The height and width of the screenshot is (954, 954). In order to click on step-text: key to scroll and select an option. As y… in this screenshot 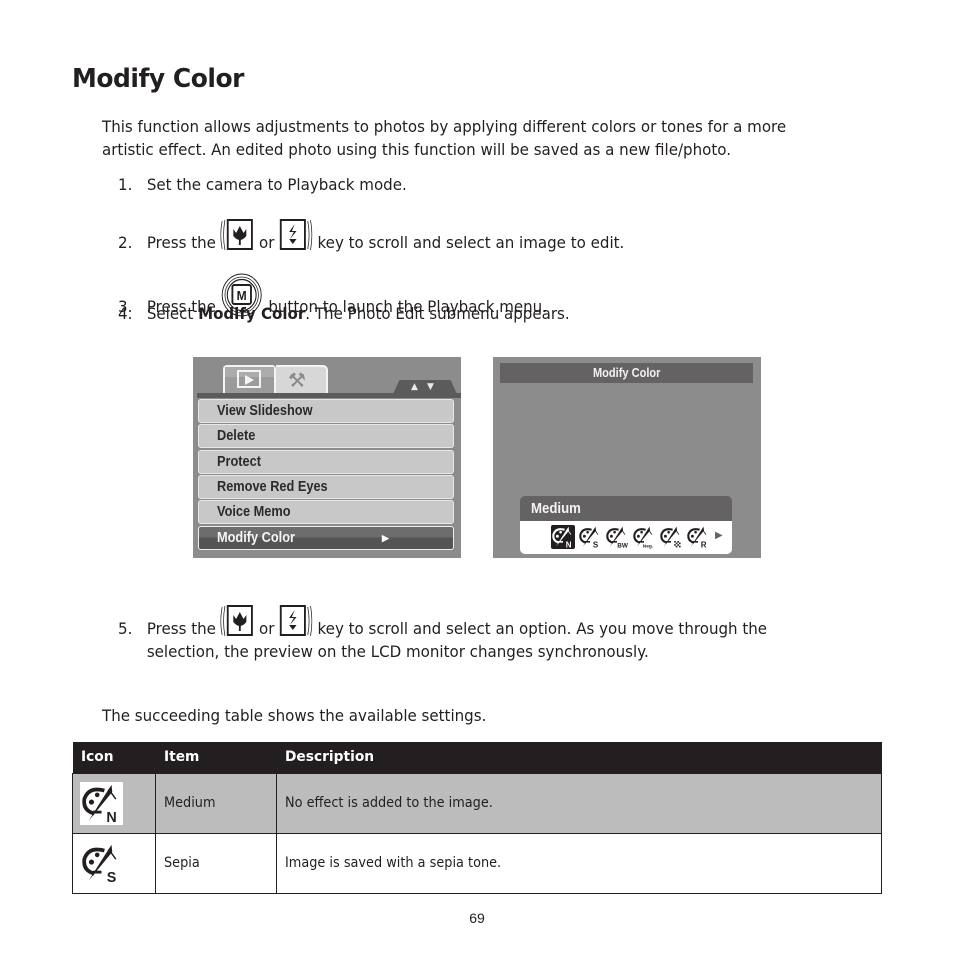, I will do `click(542, 628)`.